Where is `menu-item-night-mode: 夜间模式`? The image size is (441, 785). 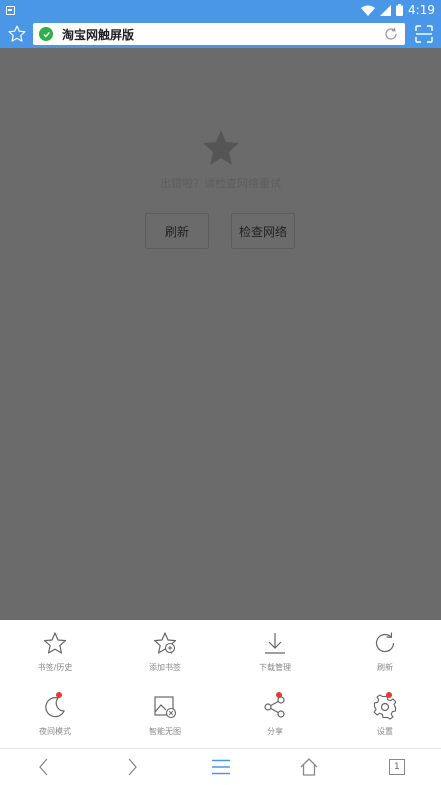 menu-item-night-mode: 夜间模式 is located at coordinates (55, 715).